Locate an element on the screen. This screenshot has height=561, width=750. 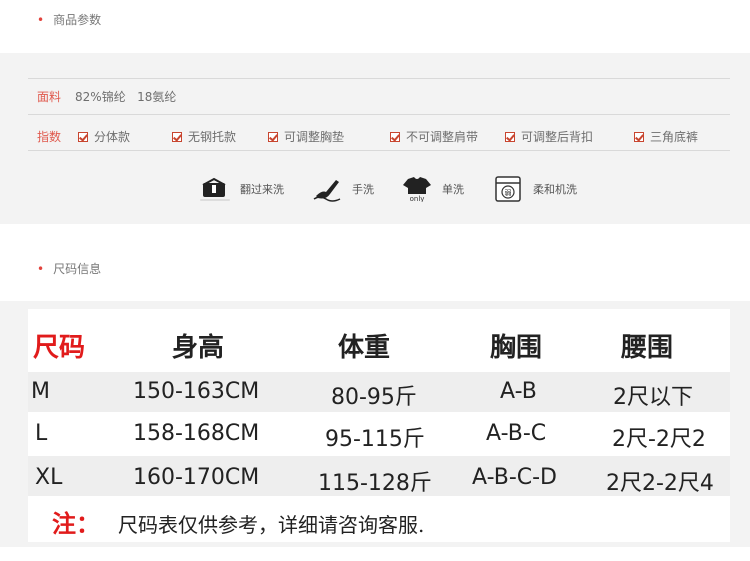
care-hand-wash: 手洗 is located at coordinates (343, 189).